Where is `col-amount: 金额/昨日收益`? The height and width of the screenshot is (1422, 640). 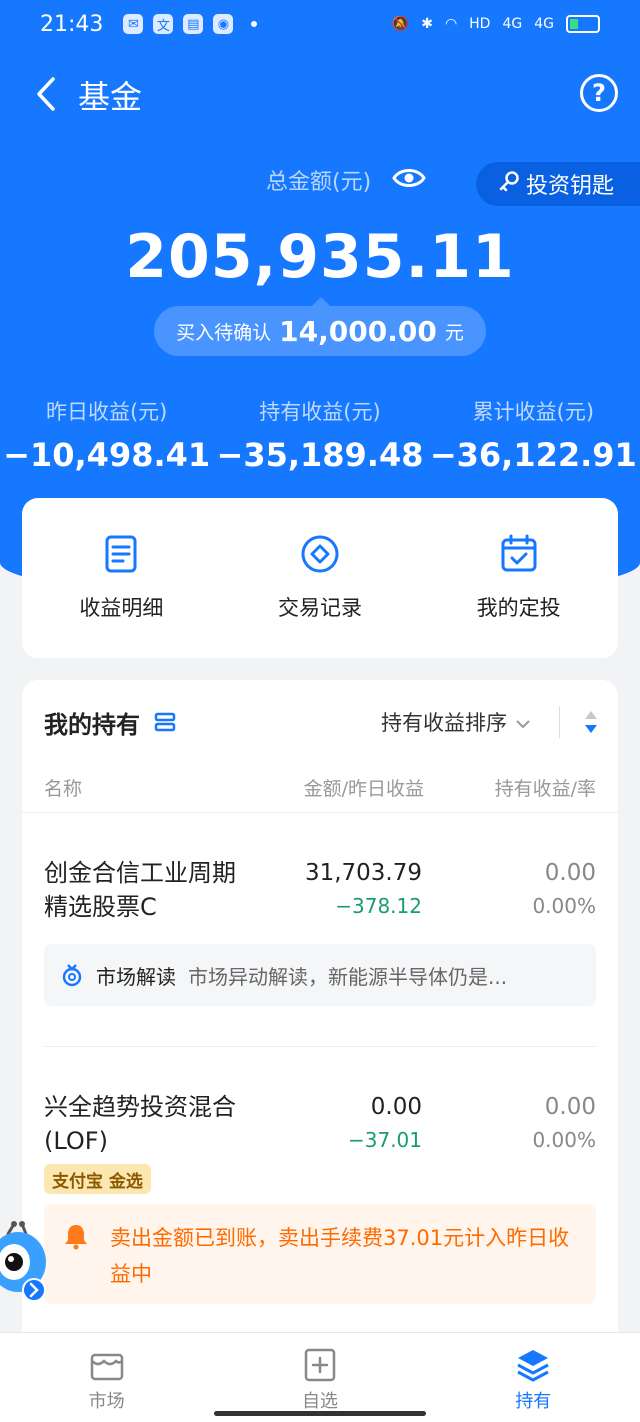
col-amount: 金额/昨日收益 is located at coordinates (363, 789).